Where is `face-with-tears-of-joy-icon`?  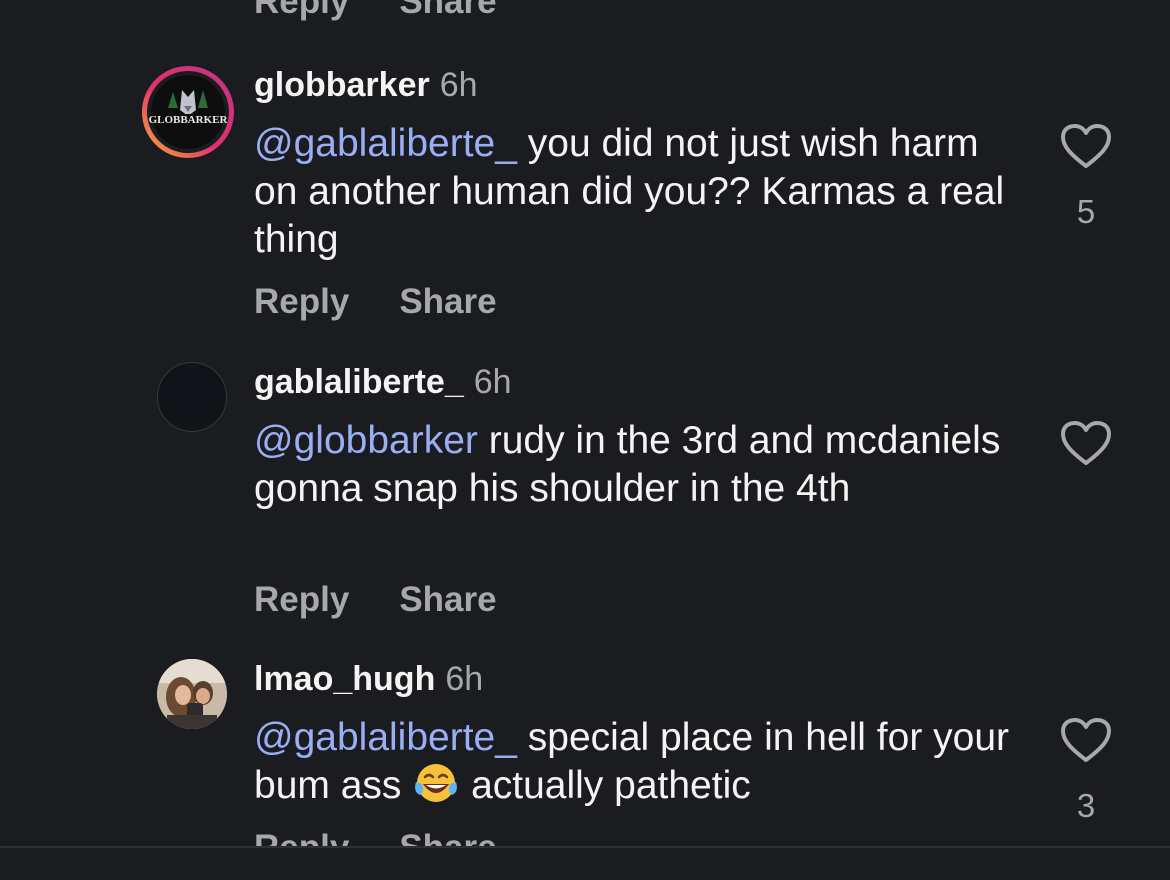 face-with-tears-of-joy-icon is located at coordinates (436, 783).